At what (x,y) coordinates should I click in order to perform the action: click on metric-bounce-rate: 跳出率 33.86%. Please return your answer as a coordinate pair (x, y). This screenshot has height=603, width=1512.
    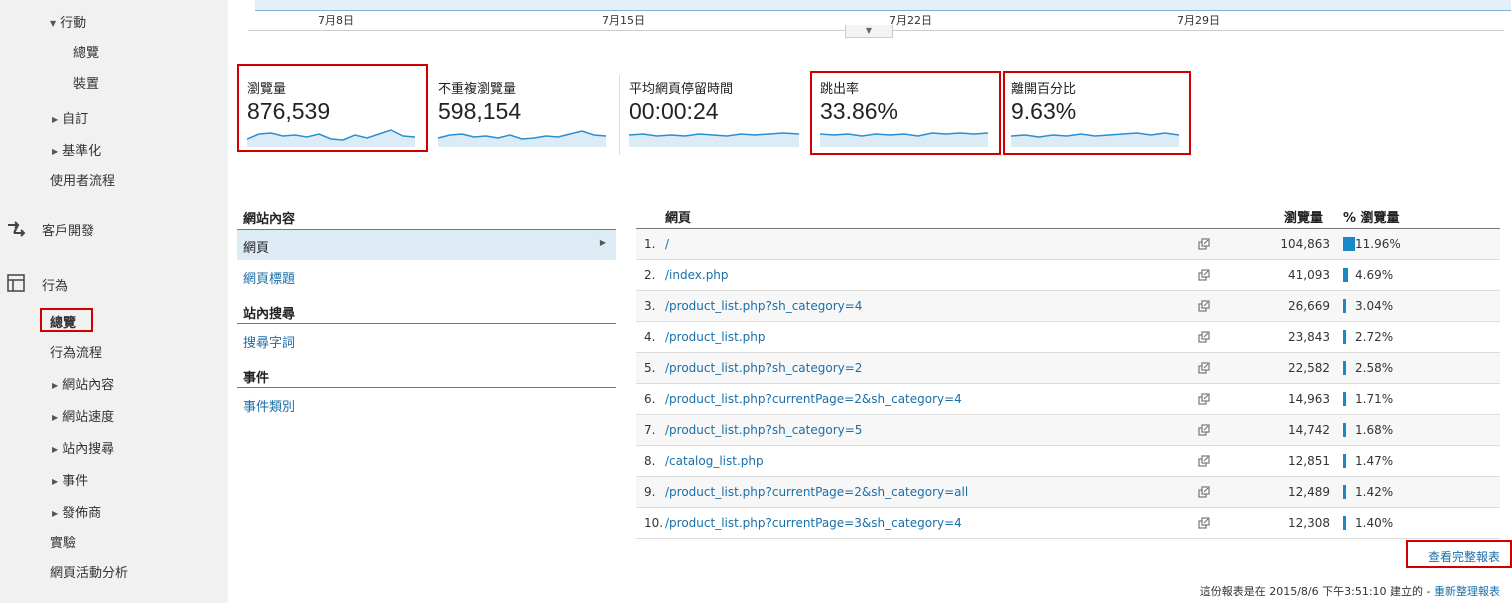
    Looking at the image, I should click on (900, 110).